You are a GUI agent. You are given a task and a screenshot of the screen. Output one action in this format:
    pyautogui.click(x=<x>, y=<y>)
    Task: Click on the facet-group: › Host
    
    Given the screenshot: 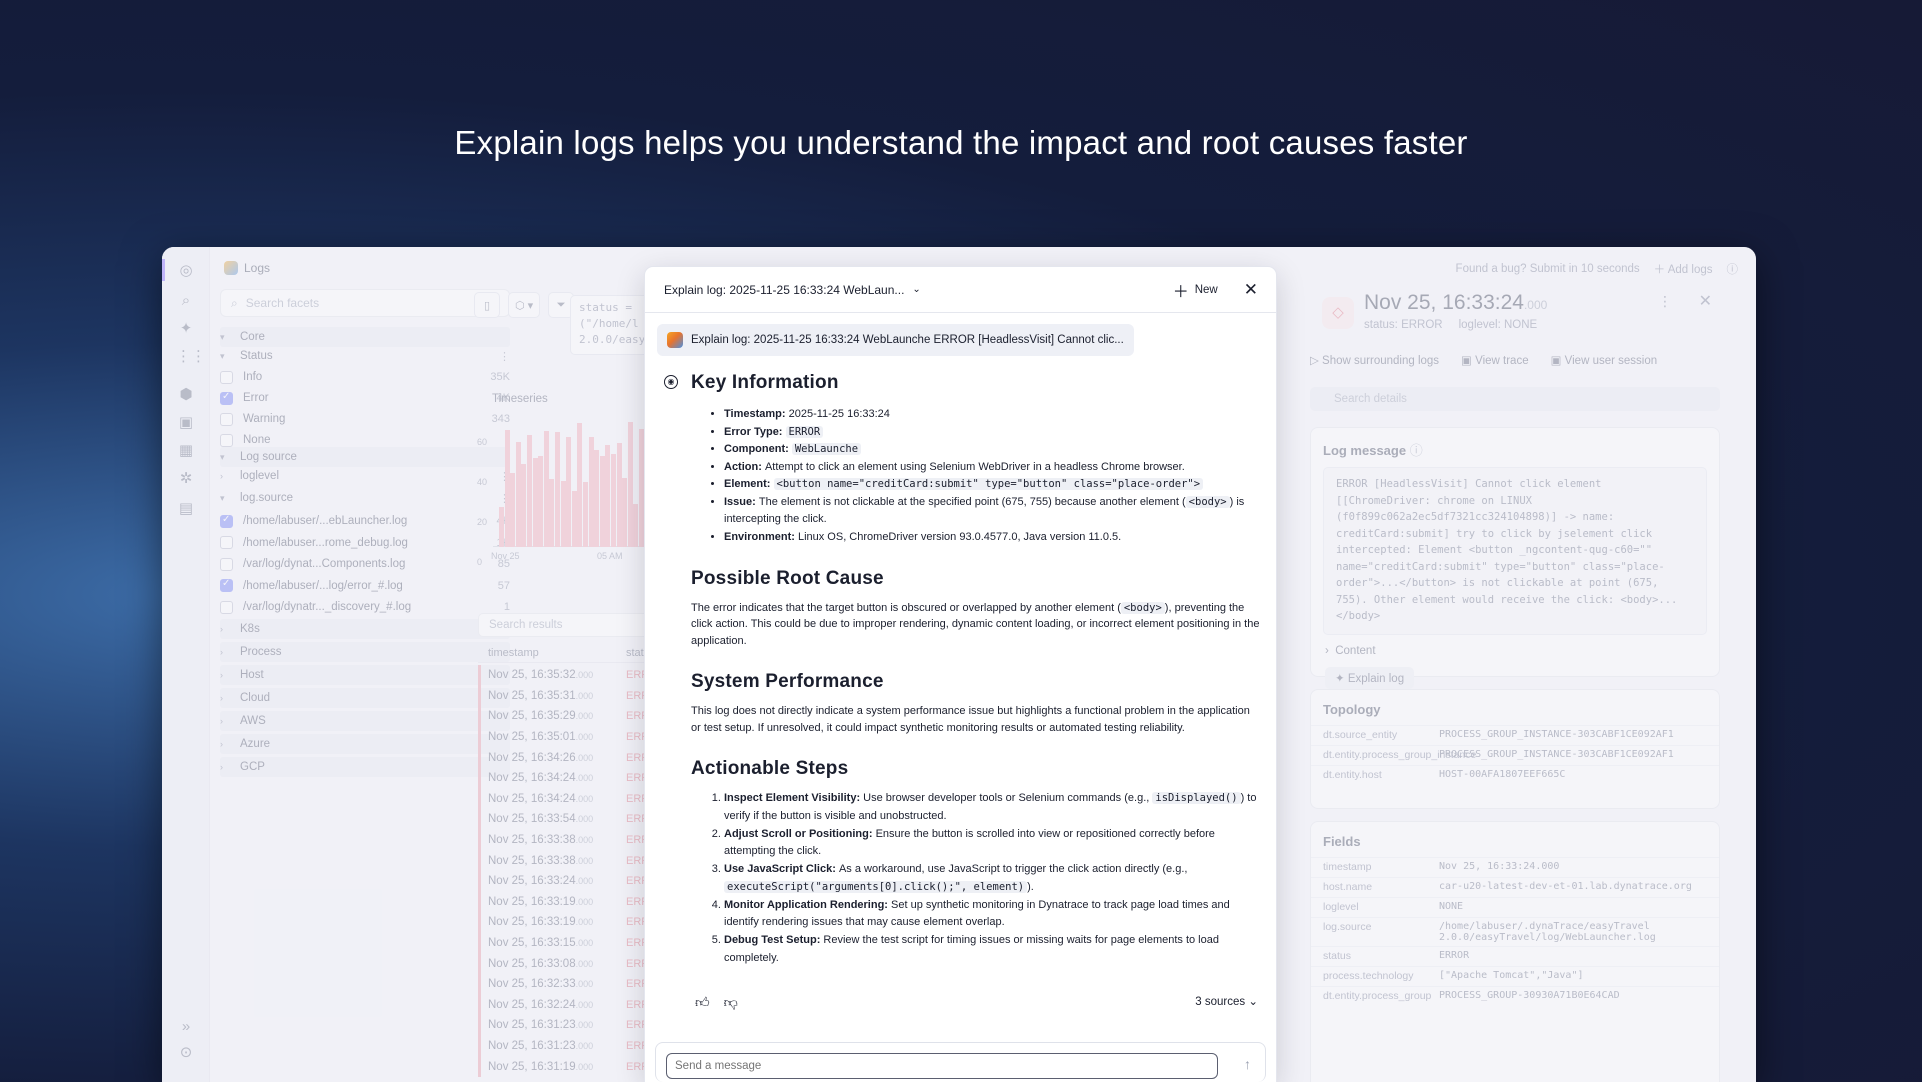 What is the action you would take?
    pyautogui.click(x=365, y=675)
    